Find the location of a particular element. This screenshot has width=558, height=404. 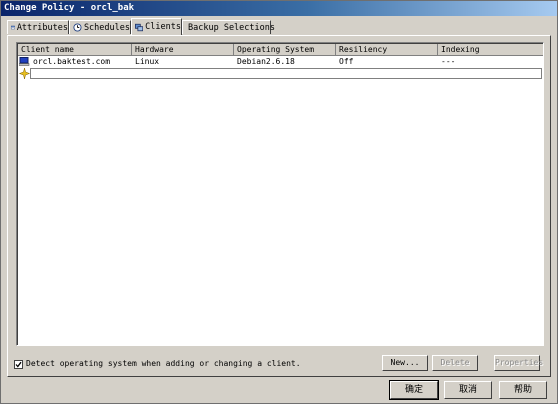

tab-schedules: Schedules is located at coordinates (100, 27).